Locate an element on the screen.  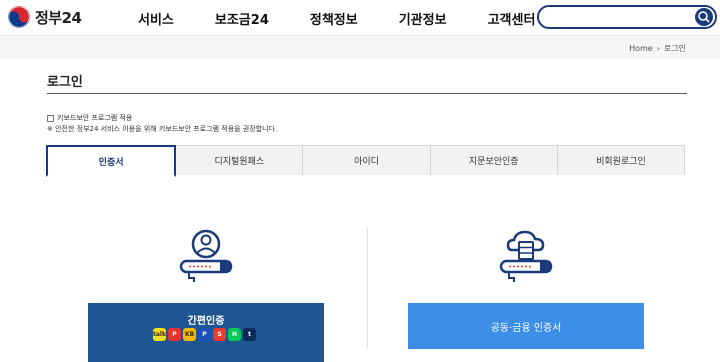
joint-financial-cert-button: 공동·금융 인증서 is located at coordinates (526, 326).